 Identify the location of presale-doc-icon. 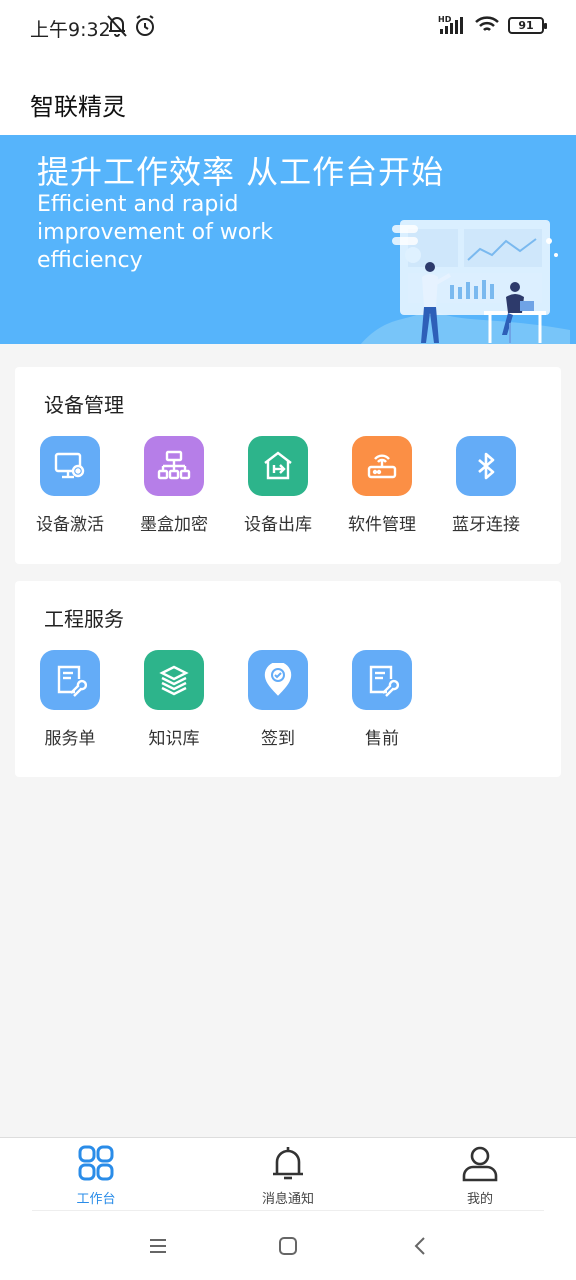
(382, 680).